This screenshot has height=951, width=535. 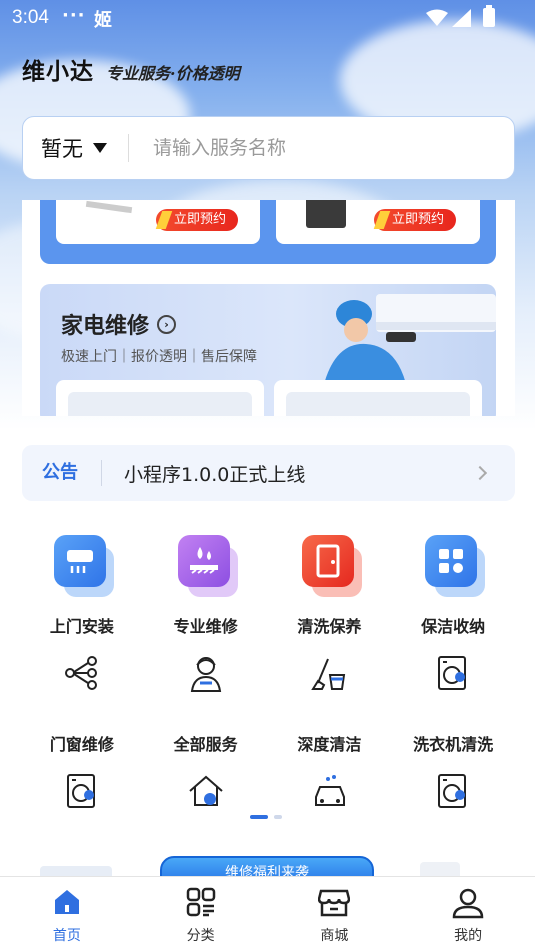 I want to click on user-icon, so click(x=468, y=903).